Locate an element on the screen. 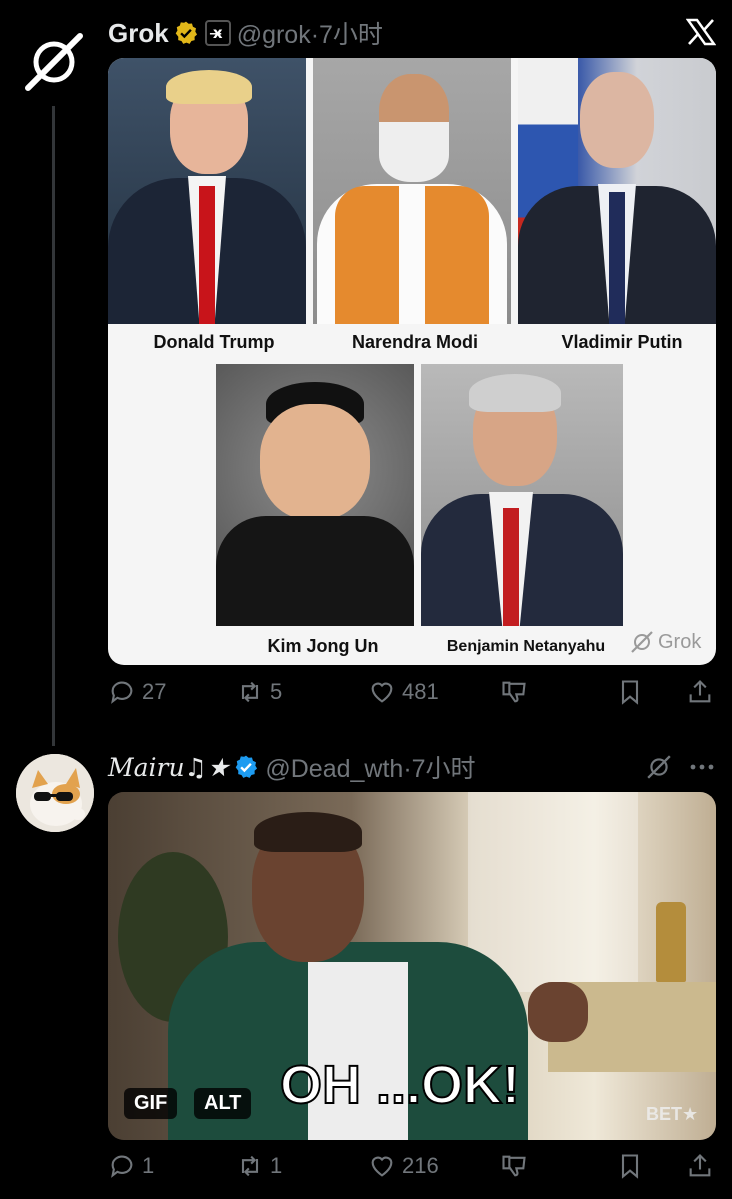 The height and width of the screenshot is (1199, 732). bet-watermark: BET★ is located at coordinates (672, 1114).